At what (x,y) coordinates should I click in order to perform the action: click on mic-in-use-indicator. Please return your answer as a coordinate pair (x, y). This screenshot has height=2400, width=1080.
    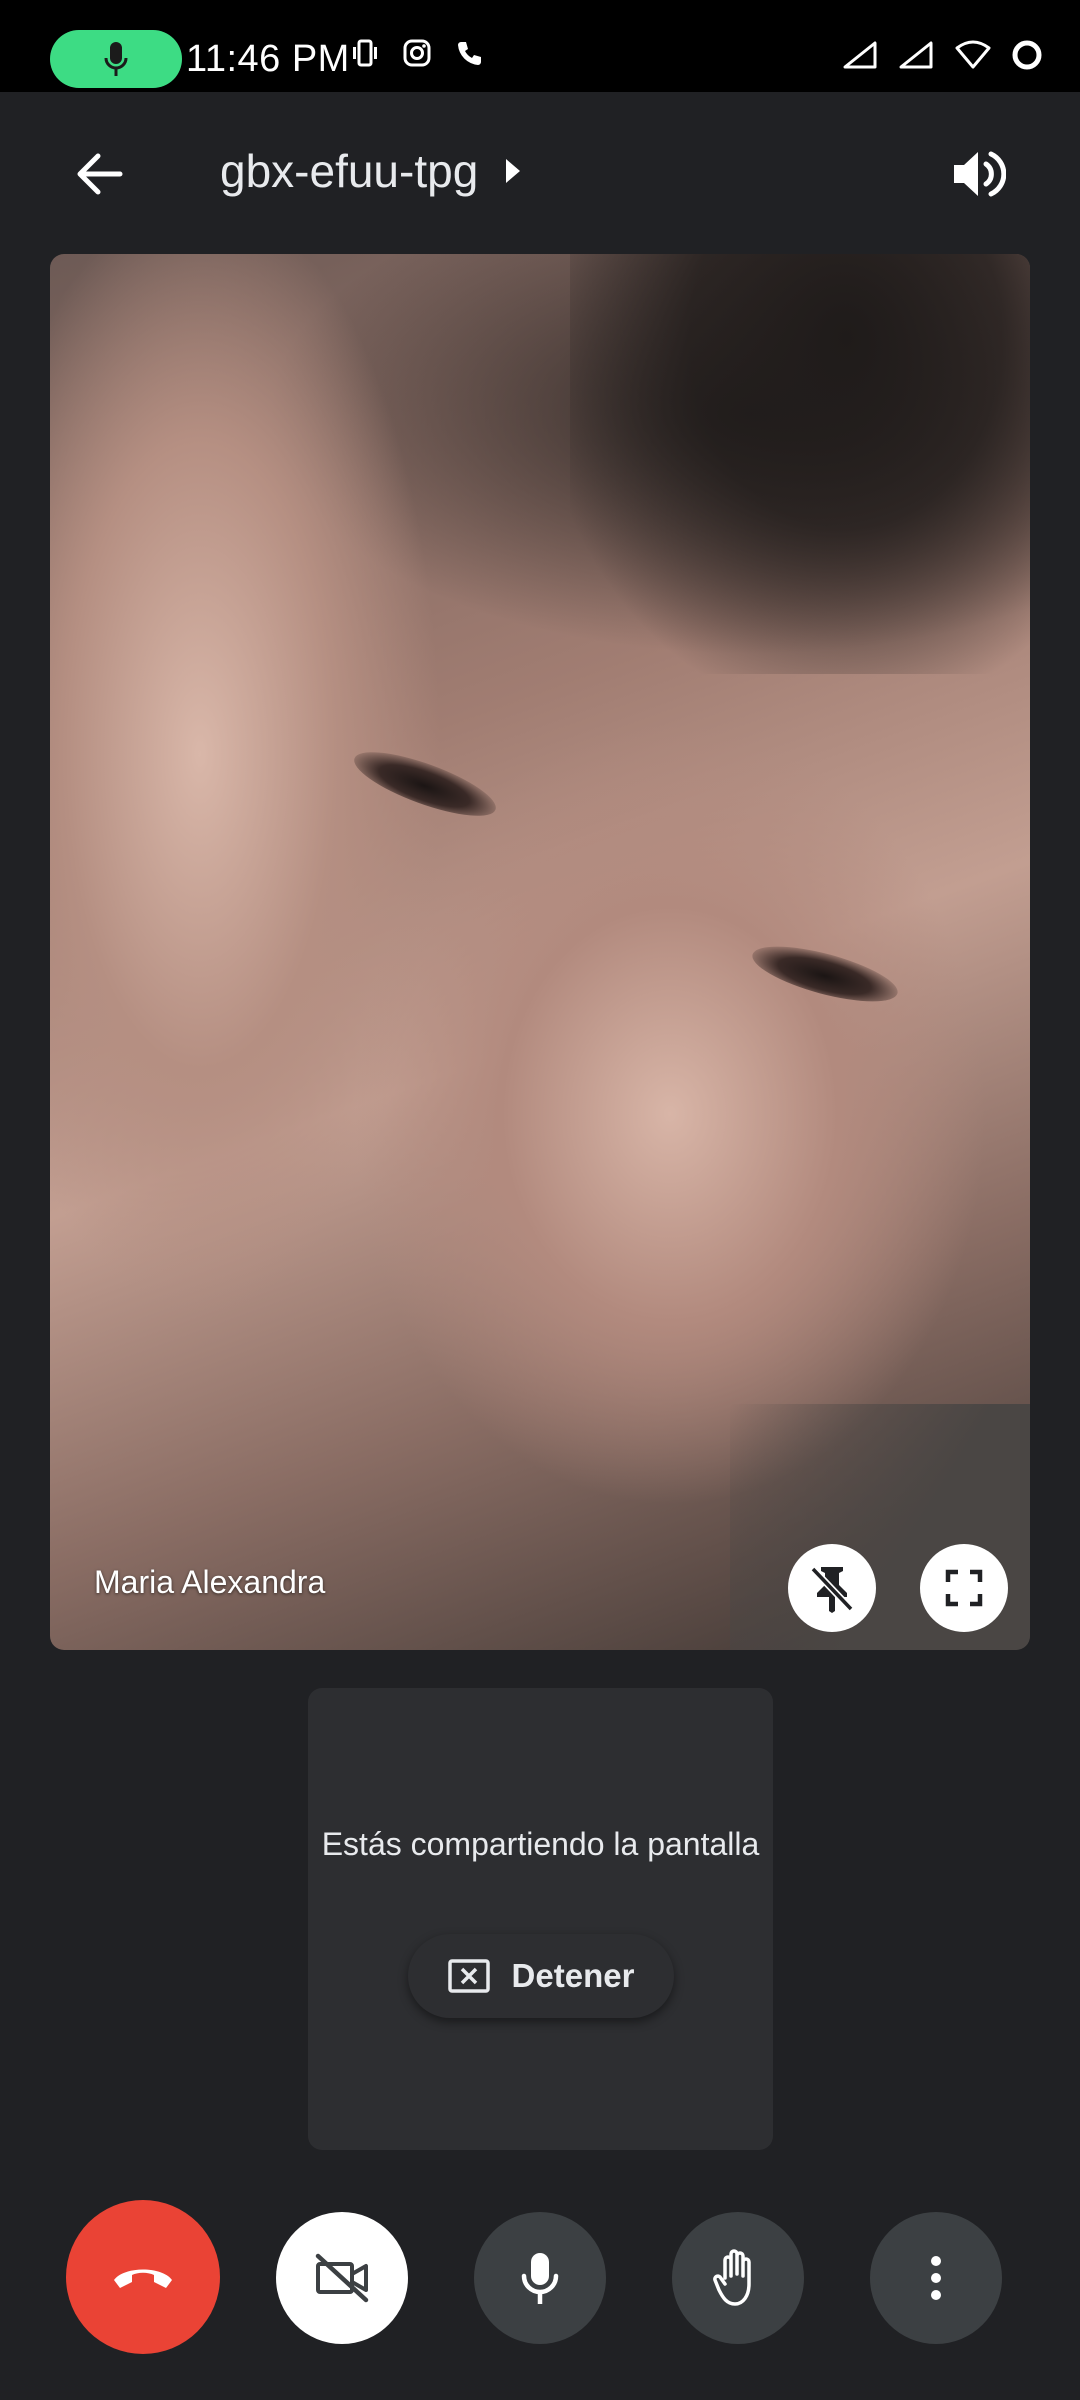
    Looking at the image, I should click on (116, 59).